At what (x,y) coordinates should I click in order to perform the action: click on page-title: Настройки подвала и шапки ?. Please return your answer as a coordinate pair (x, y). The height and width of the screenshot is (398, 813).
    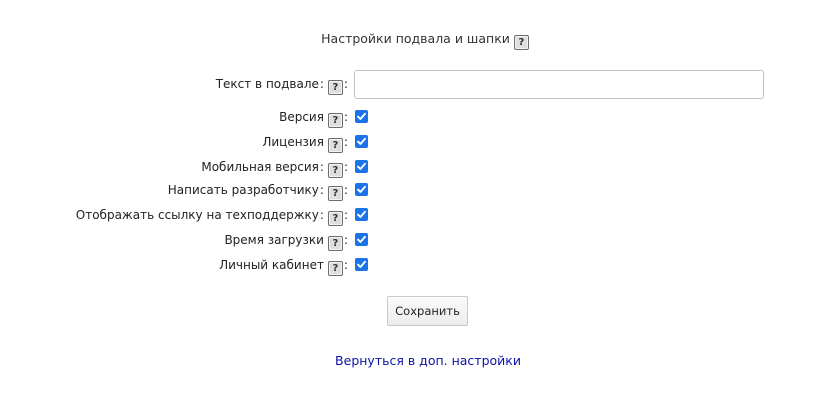
    Looking at the image, I should click on (406, 40).